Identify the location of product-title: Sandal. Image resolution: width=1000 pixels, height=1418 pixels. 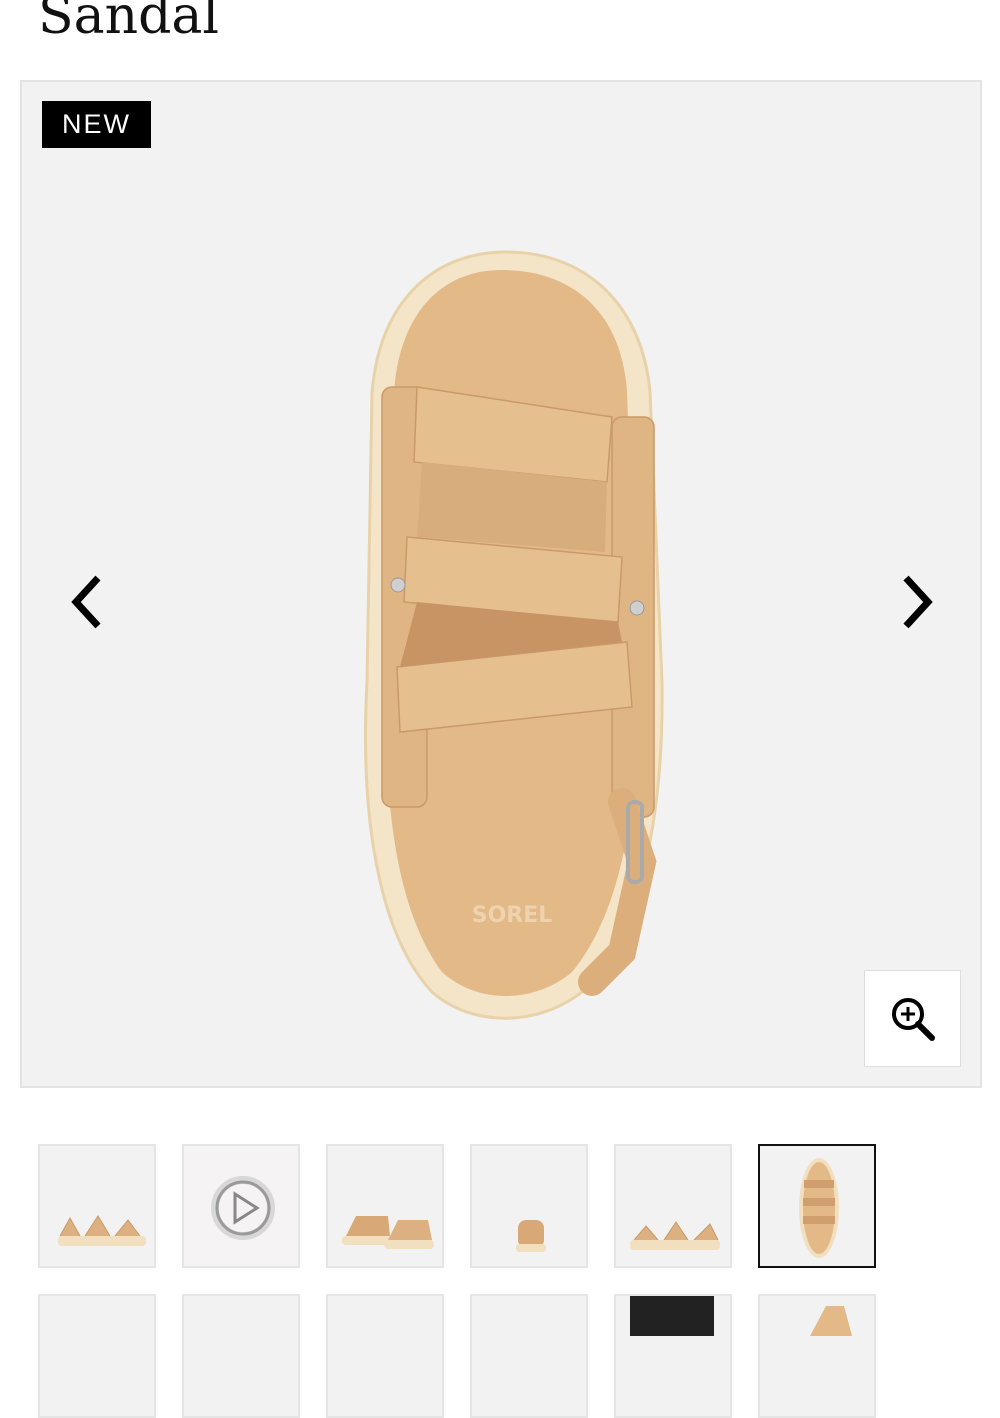
(129, 23).